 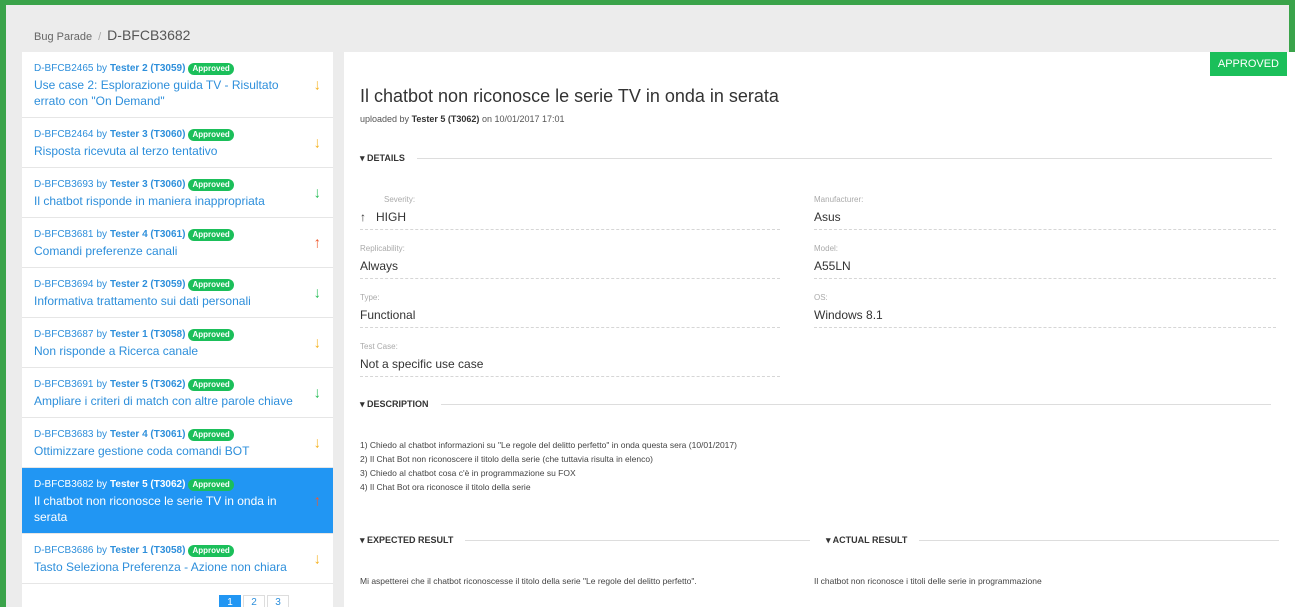 What do you see at coordinates (317, 500) in the screenshot?
I see `arrow-up-red-icon: ↑` at bounding box center [317, 500].